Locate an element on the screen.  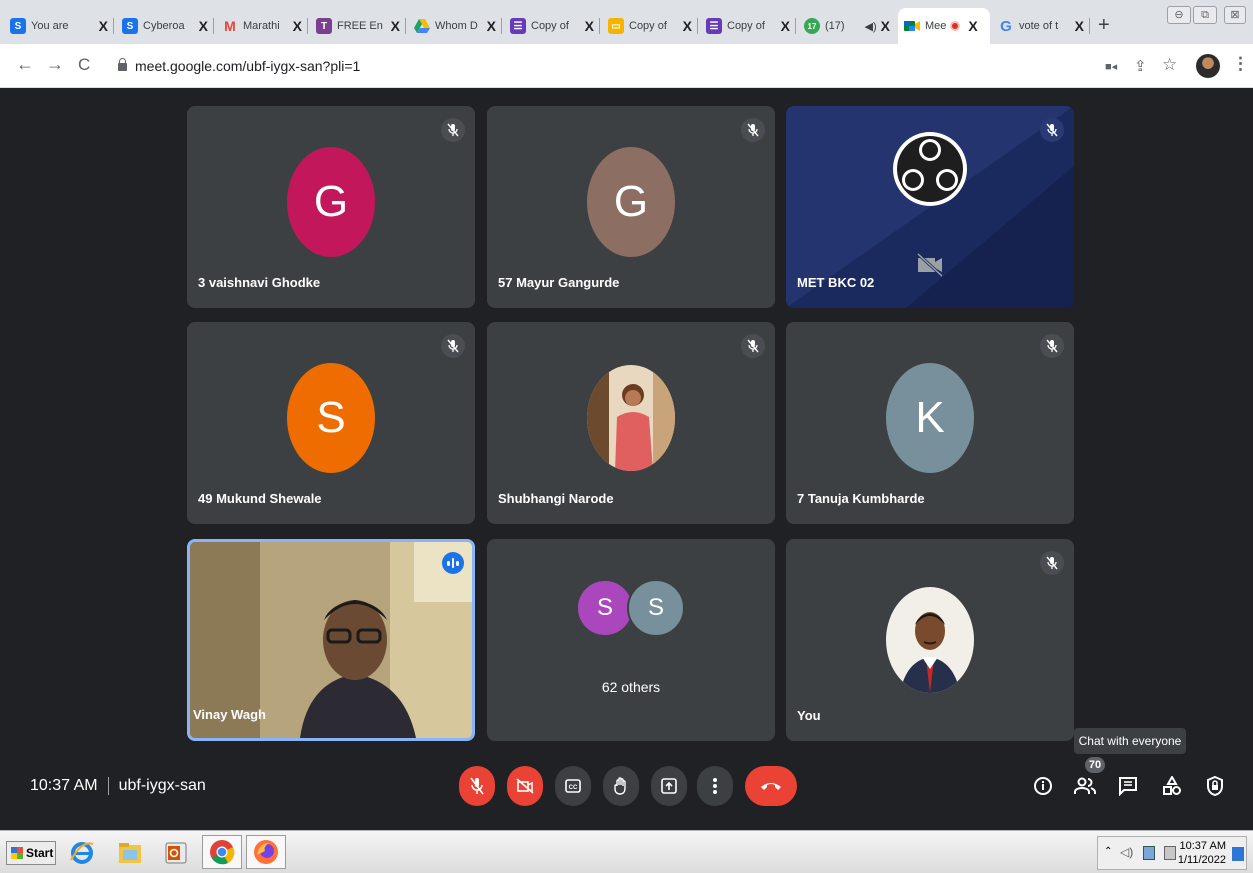
chrome-icon is located at coordinates (222, 852).